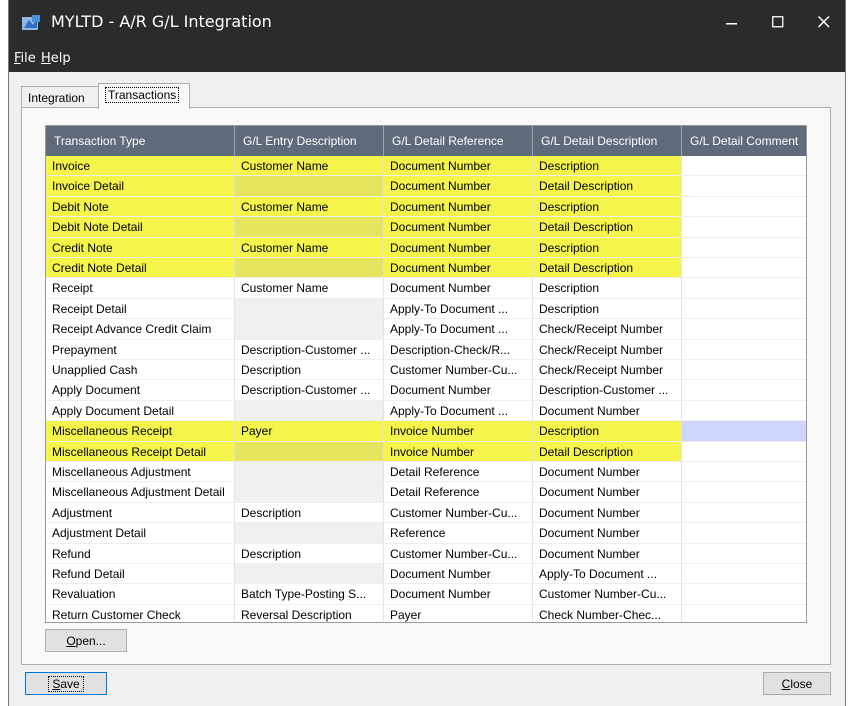 This screenshot has height=706, width=850. What do you see at coordinates (140, 370) in the screenshot?
I see `table-cell: Unapplied Cash` at bounding box center [140, 370].